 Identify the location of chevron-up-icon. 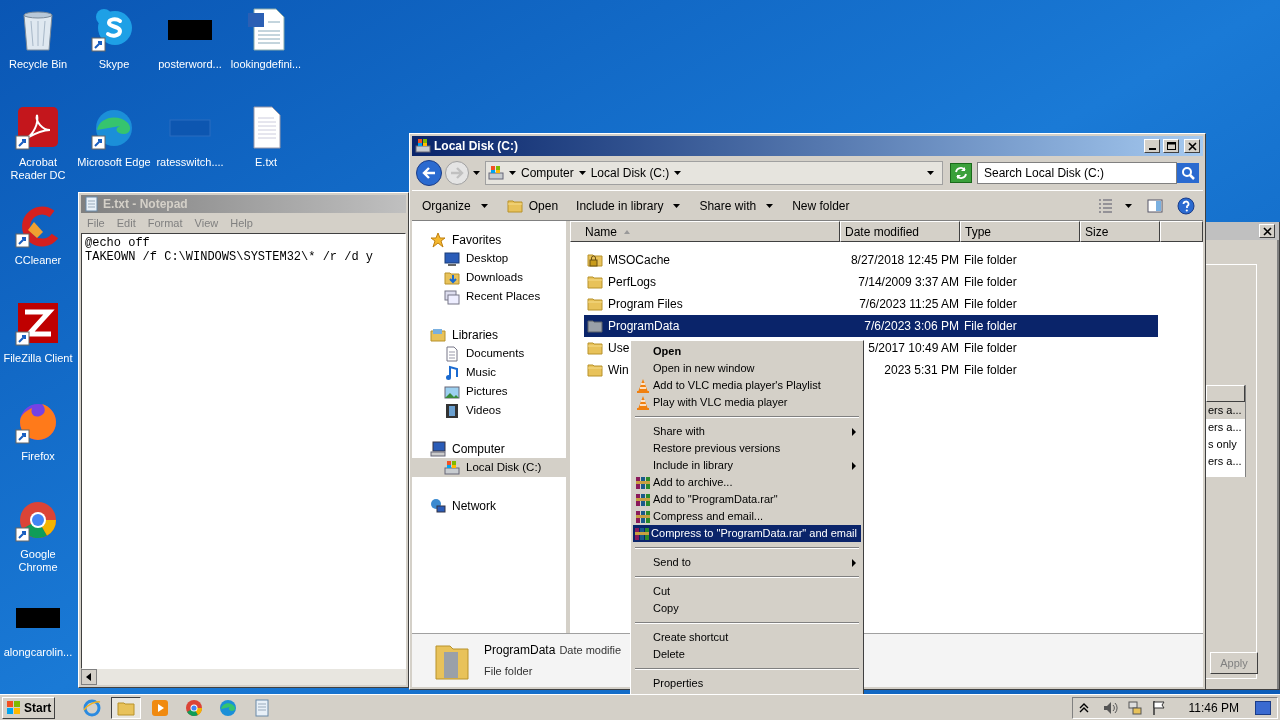
(1083, 707).